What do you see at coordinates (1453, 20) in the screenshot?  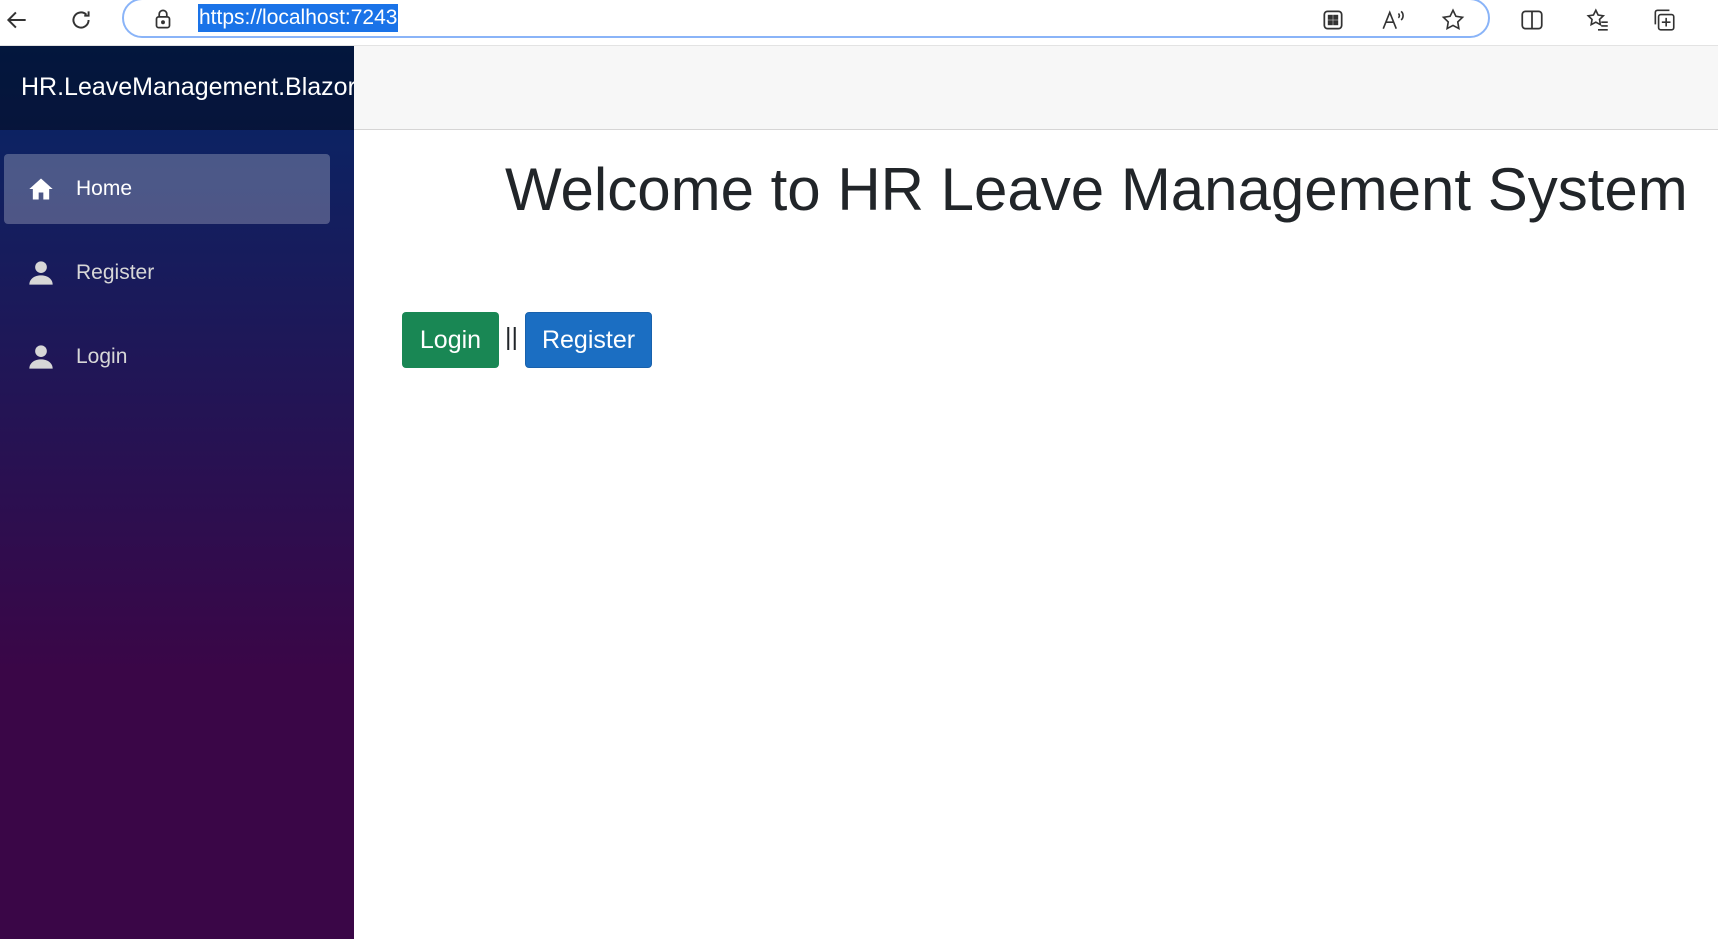 I see `favorite-star-icon` at bounding box center [1453, 20].